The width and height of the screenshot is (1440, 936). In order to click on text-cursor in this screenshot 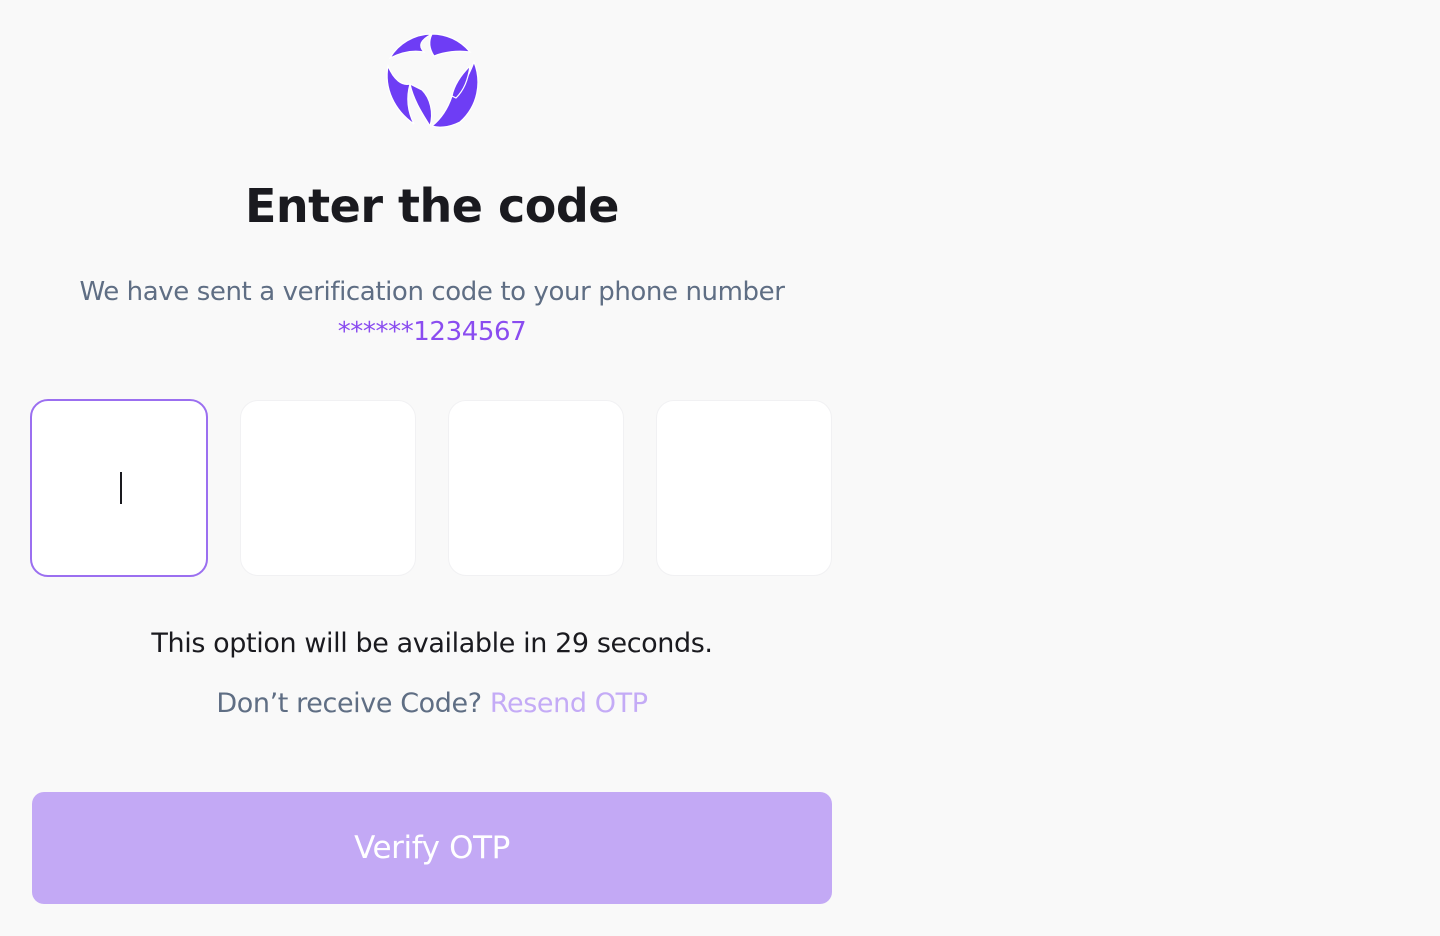, I will do `click(121, 488)`.